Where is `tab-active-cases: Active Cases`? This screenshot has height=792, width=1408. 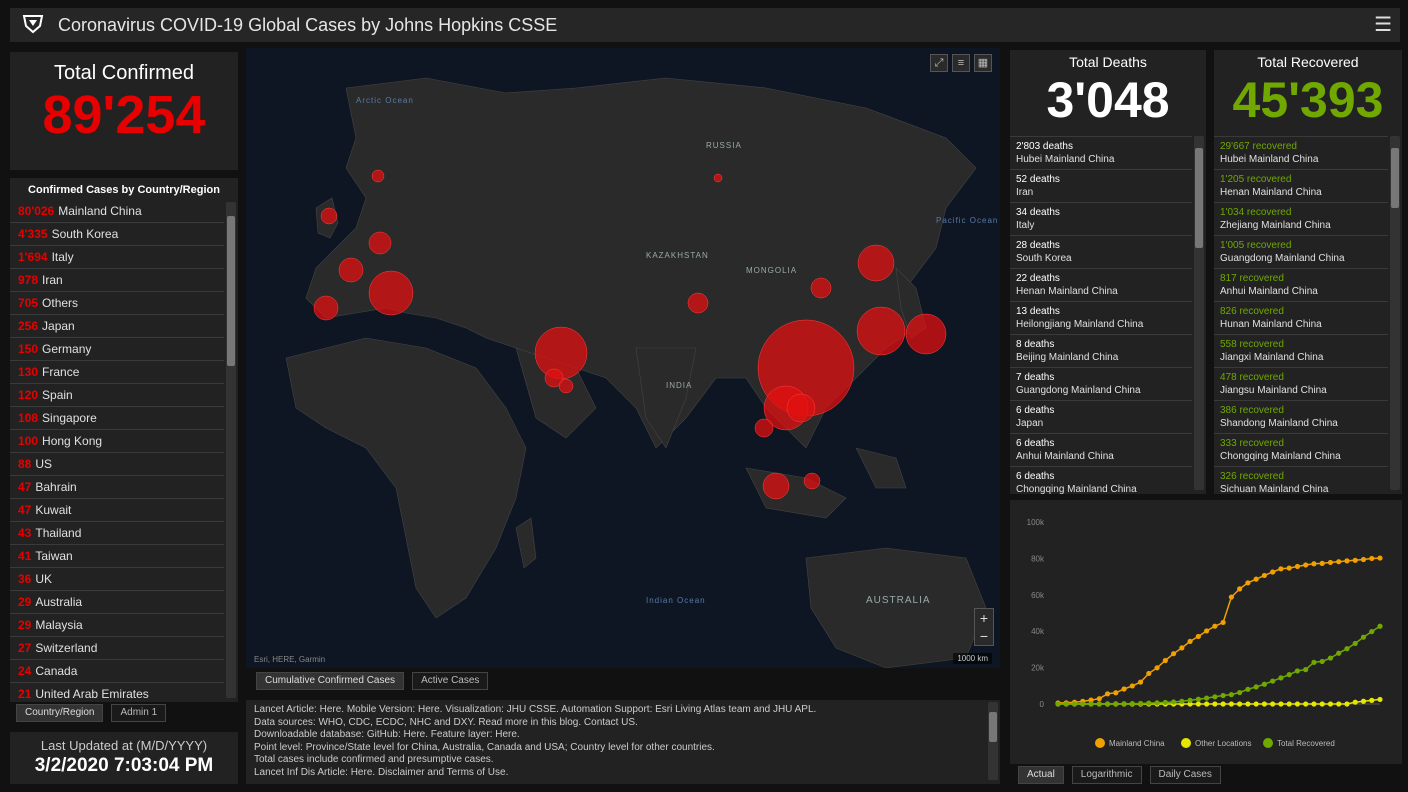
tab-active-cases: Active Cases is located at coordinates (450, 681).